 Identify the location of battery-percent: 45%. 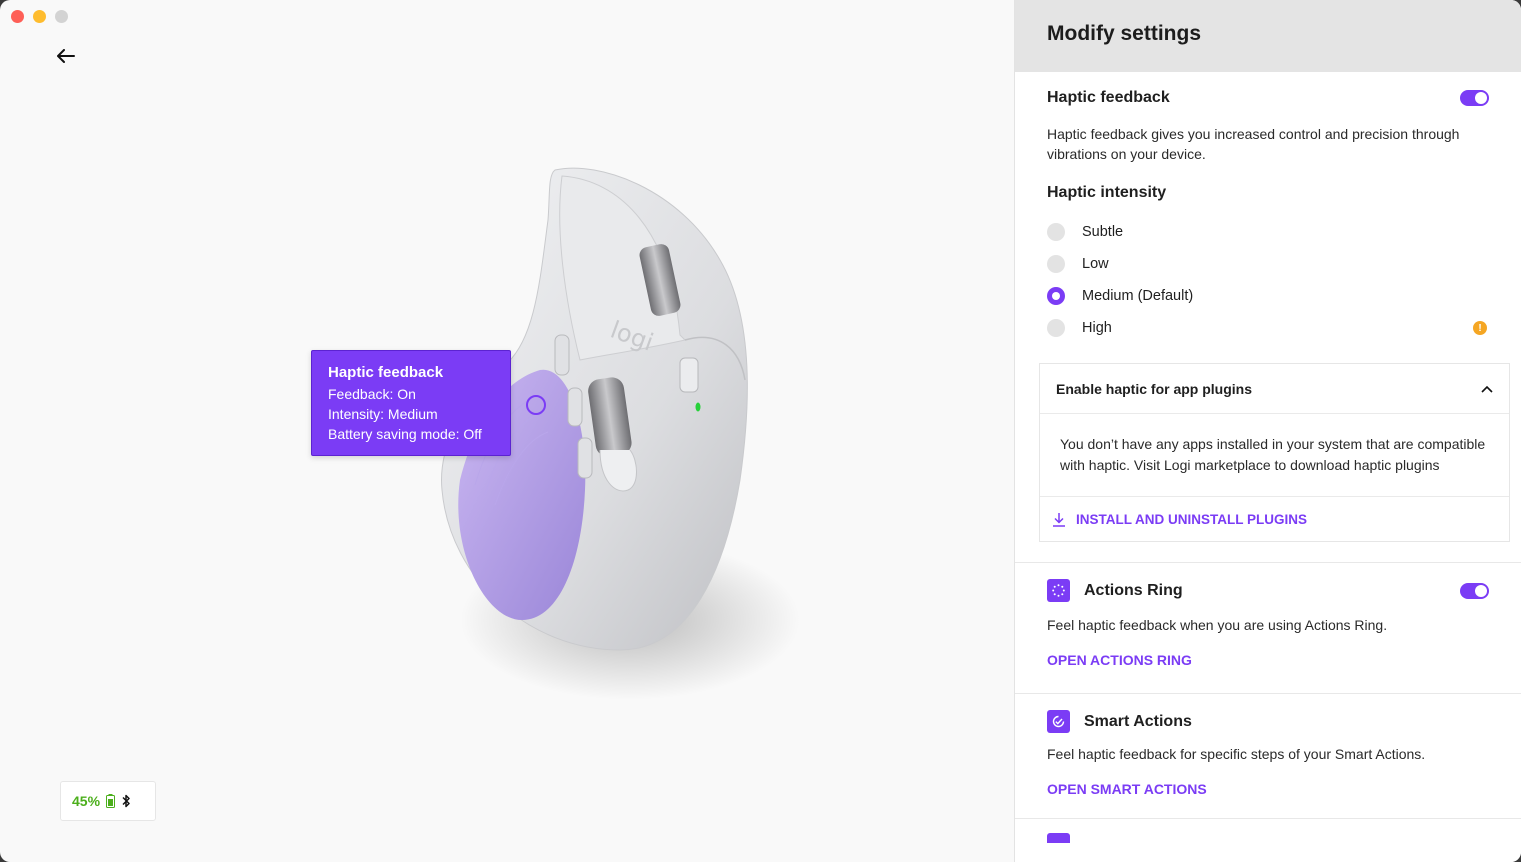
(86, 801).